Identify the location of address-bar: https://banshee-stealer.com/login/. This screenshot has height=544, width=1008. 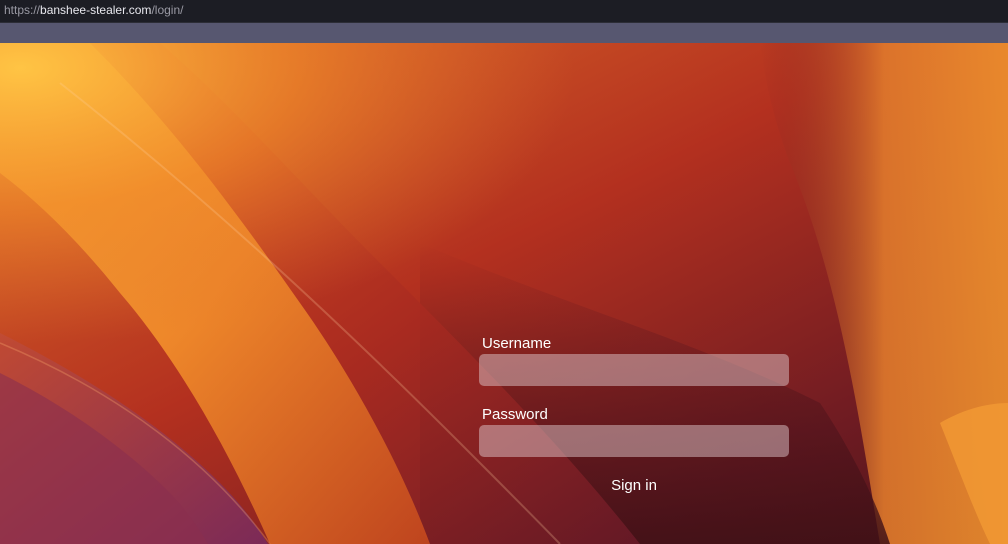
(504, 11).